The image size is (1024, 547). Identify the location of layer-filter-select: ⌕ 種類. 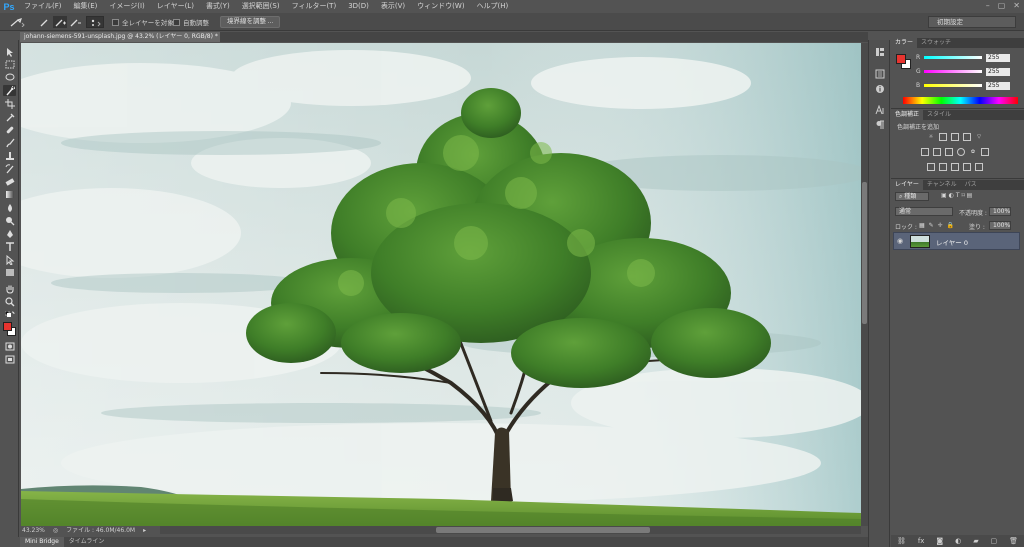
(912, 196).